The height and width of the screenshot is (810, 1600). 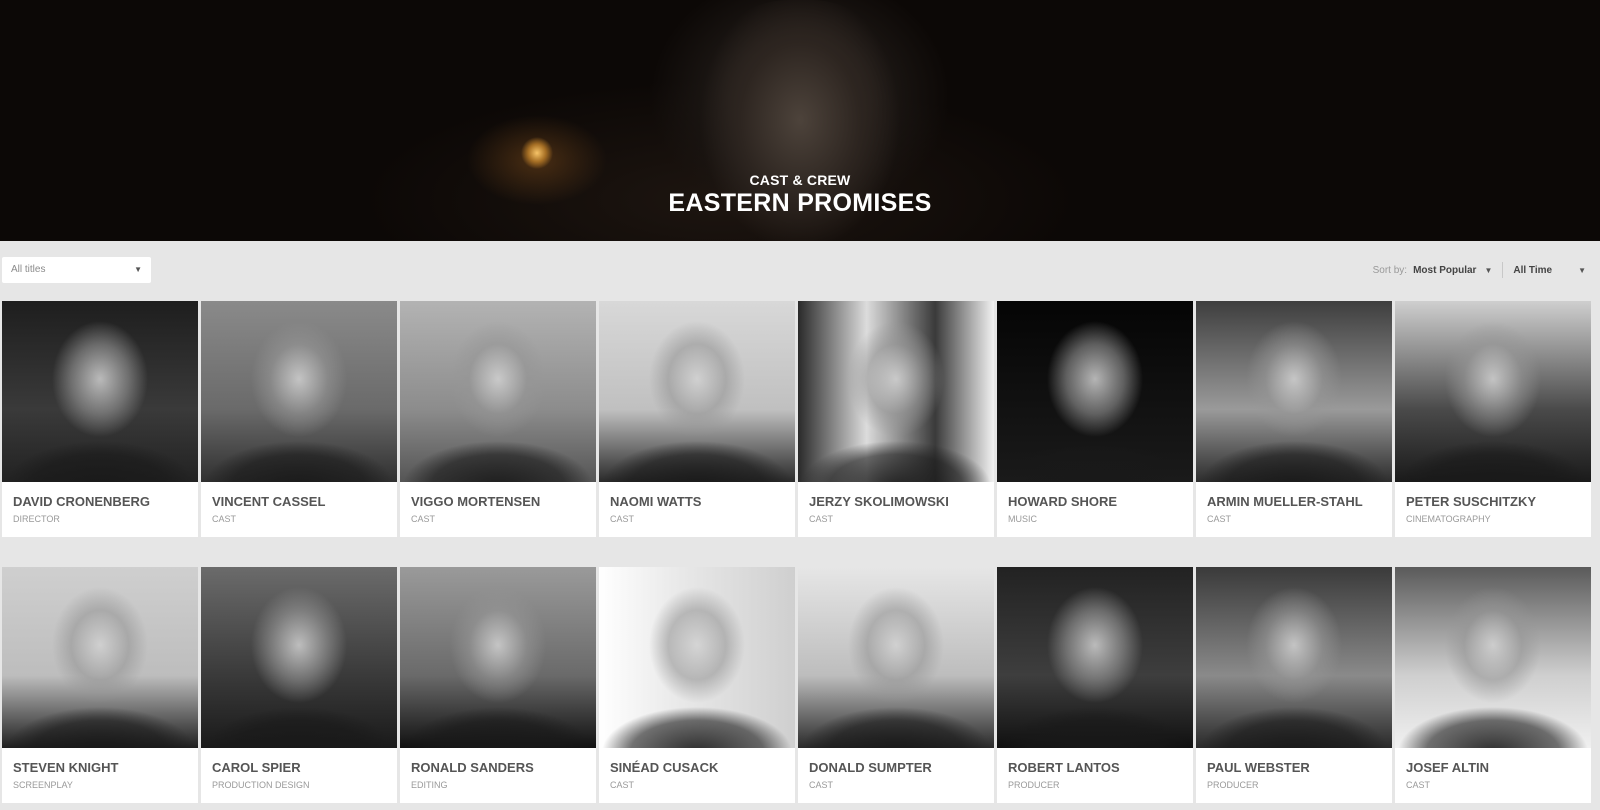 What do you see at coordinates (1064, 767) in the screenshot?
I see `person-name: ROBERT LANTOS` at bounding box center [1064, 767].